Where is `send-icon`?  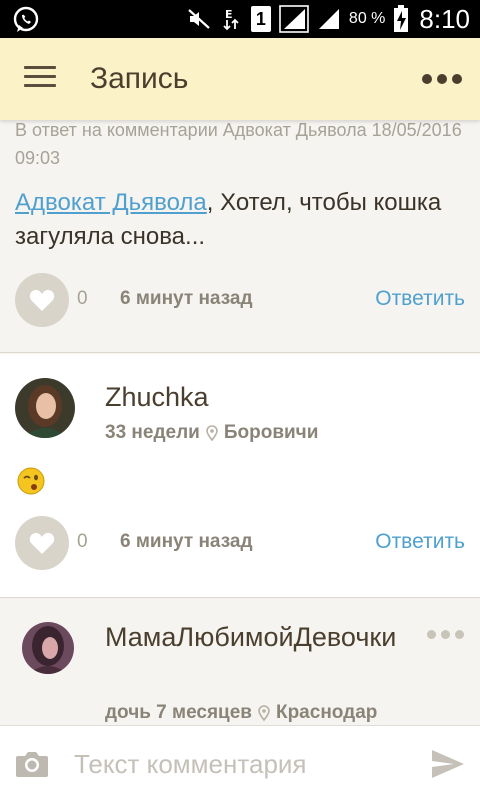 send-icon is located at coordinates (448, 764).